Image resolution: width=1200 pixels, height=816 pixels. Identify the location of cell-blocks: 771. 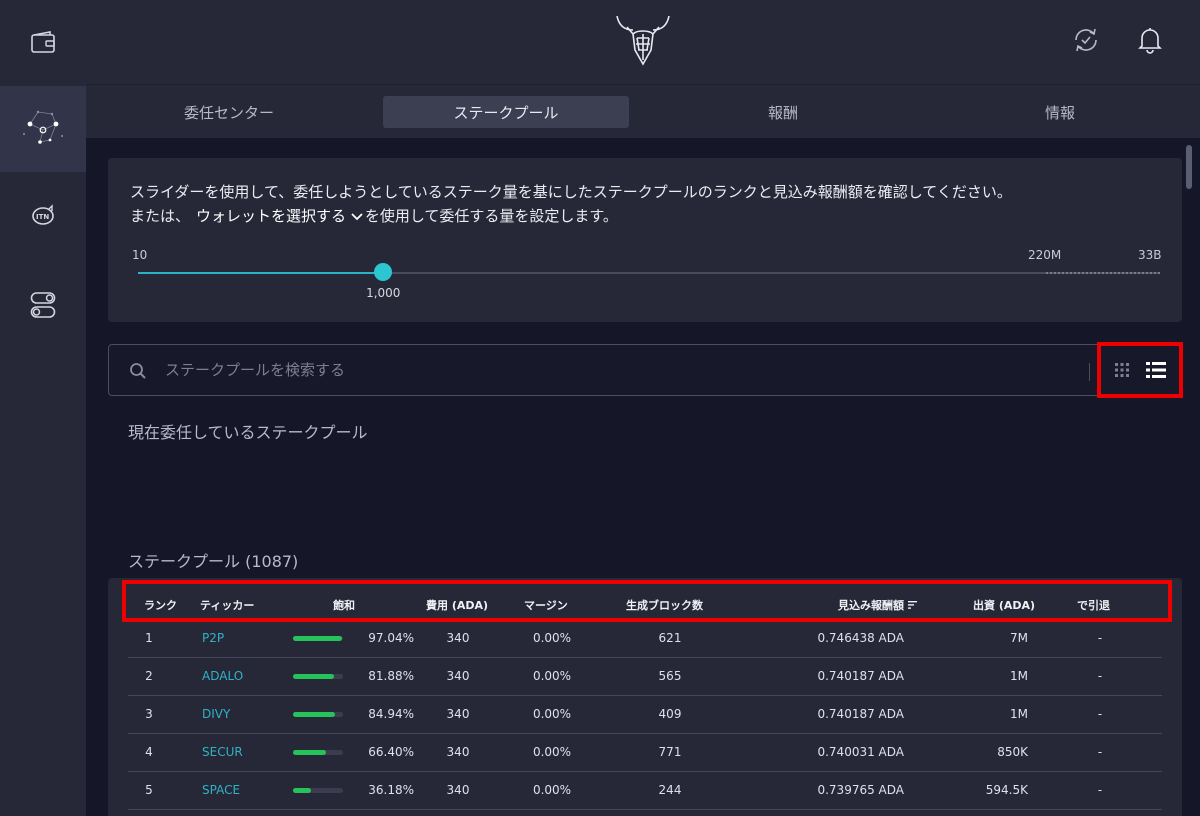
(670, 752).